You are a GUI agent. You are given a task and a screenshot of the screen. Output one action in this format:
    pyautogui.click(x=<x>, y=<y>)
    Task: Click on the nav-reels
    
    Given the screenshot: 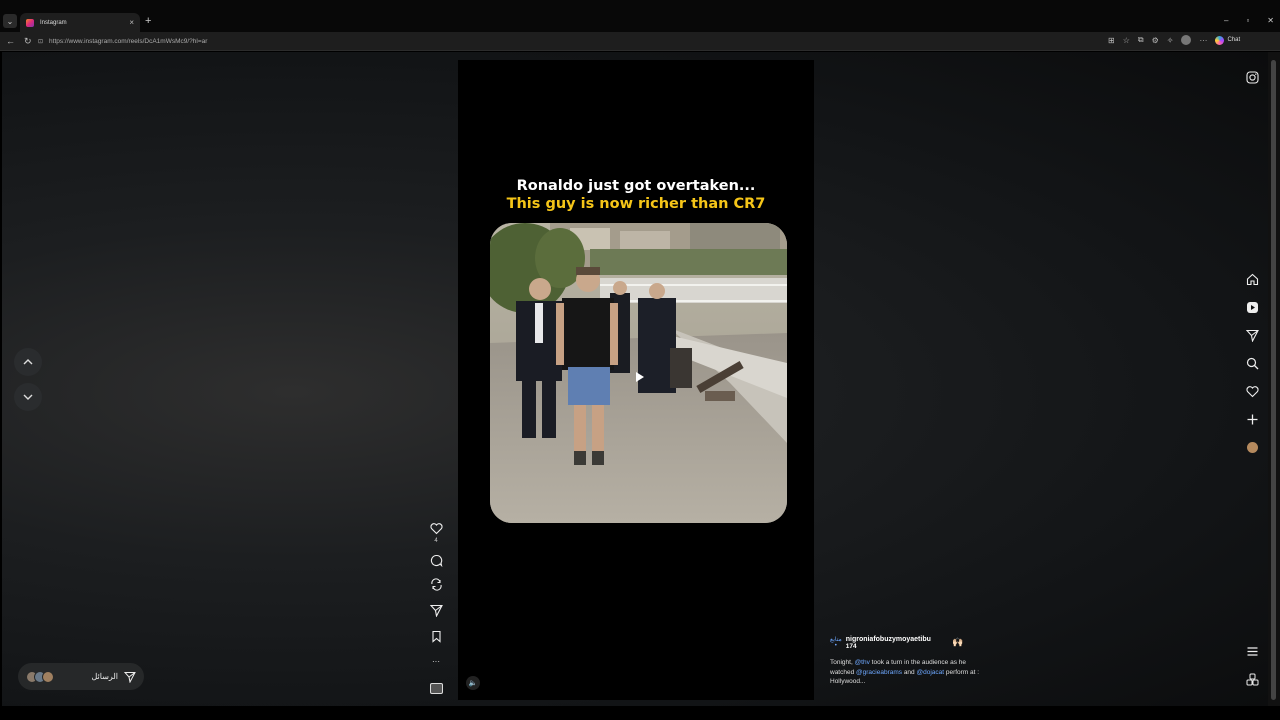 What is the action you would take?
    pyautogui.click(x=1252, y=307)
    